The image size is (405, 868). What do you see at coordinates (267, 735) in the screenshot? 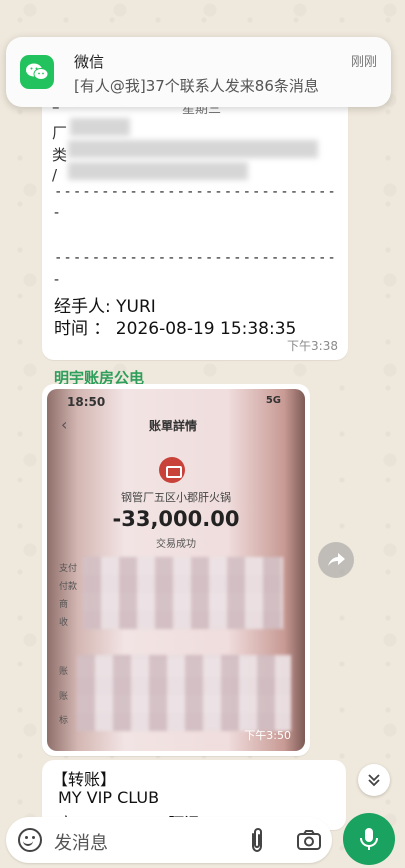
I see `photo-timestamp: 下午3:50` at bounding box center [267, 735].